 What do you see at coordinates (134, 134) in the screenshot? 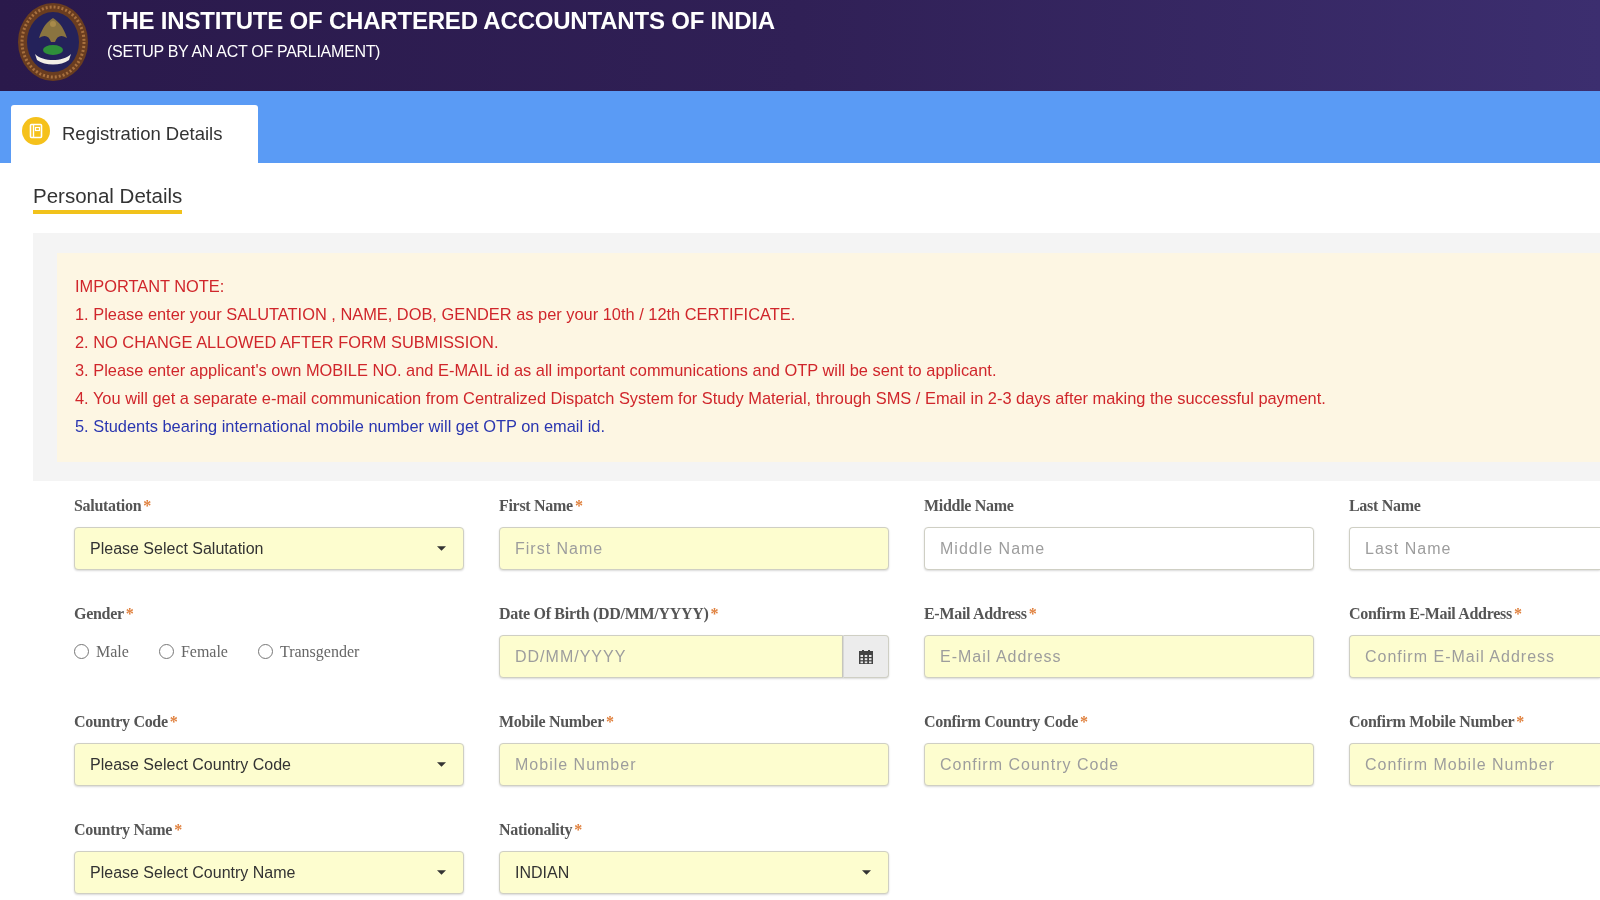
I see `tab: Registration Details` at bounding box center [134, 134].